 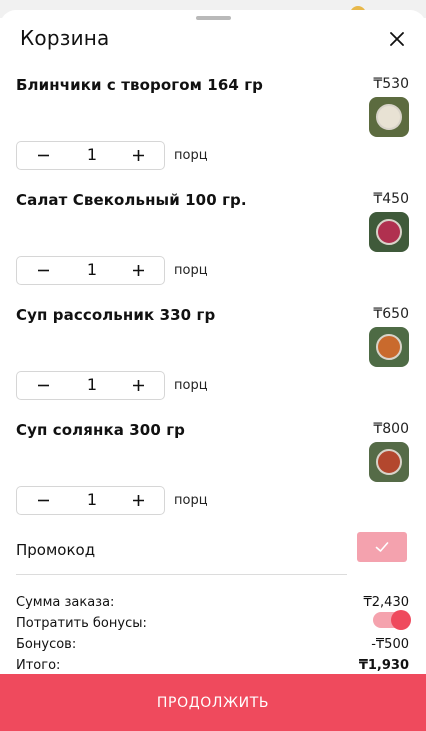 I want to click on promo-input-underline, so click(x=181, y=574).